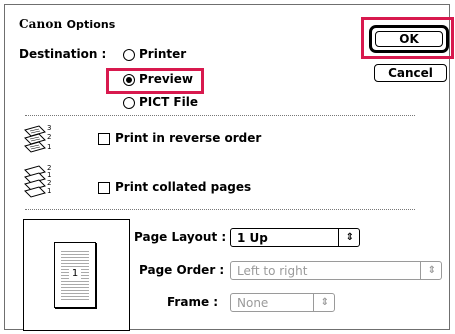 Image resolution: width=455 pixels, height=334 pixels. What do you see at coordinates (180, 237) in the screenshot?
I see `page-layout-label: Page Layout :` at bounding box center [180, 237].